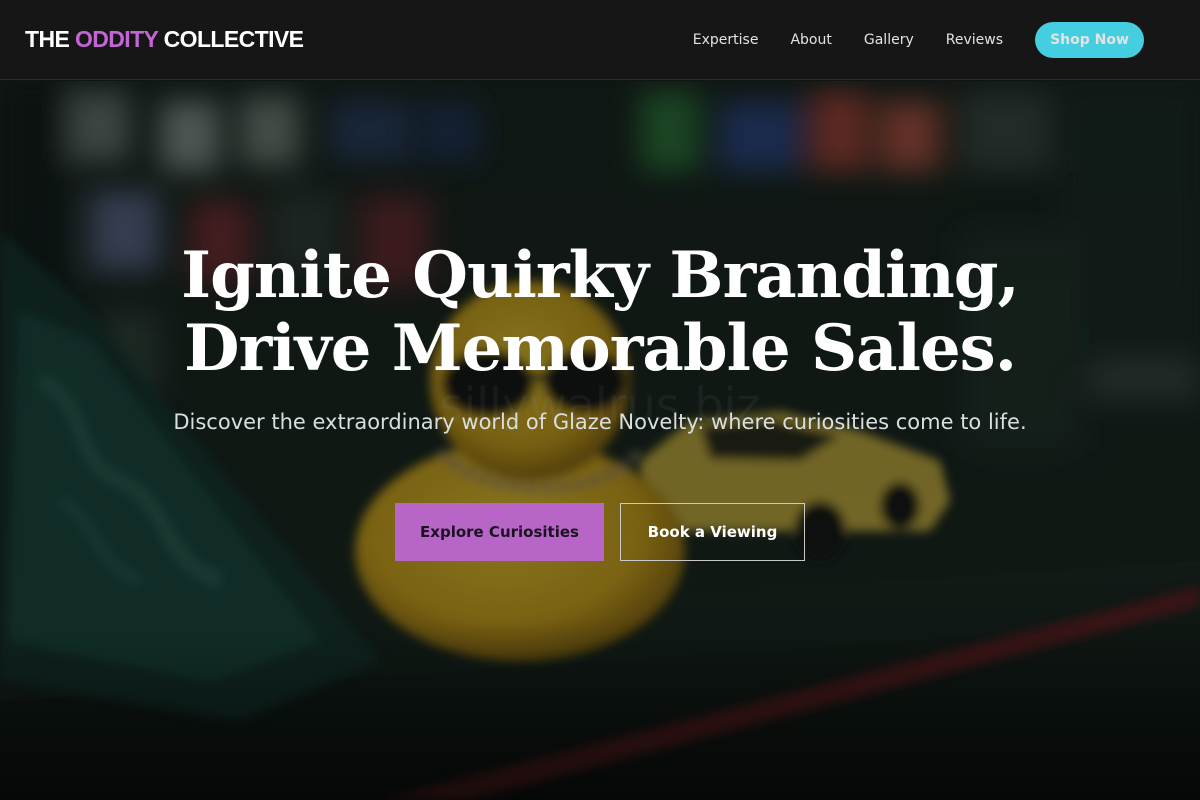  Describe the element at coordinates (116, 39) in the screenshot. I see `logo-text-accent: ODDITY` at that location.